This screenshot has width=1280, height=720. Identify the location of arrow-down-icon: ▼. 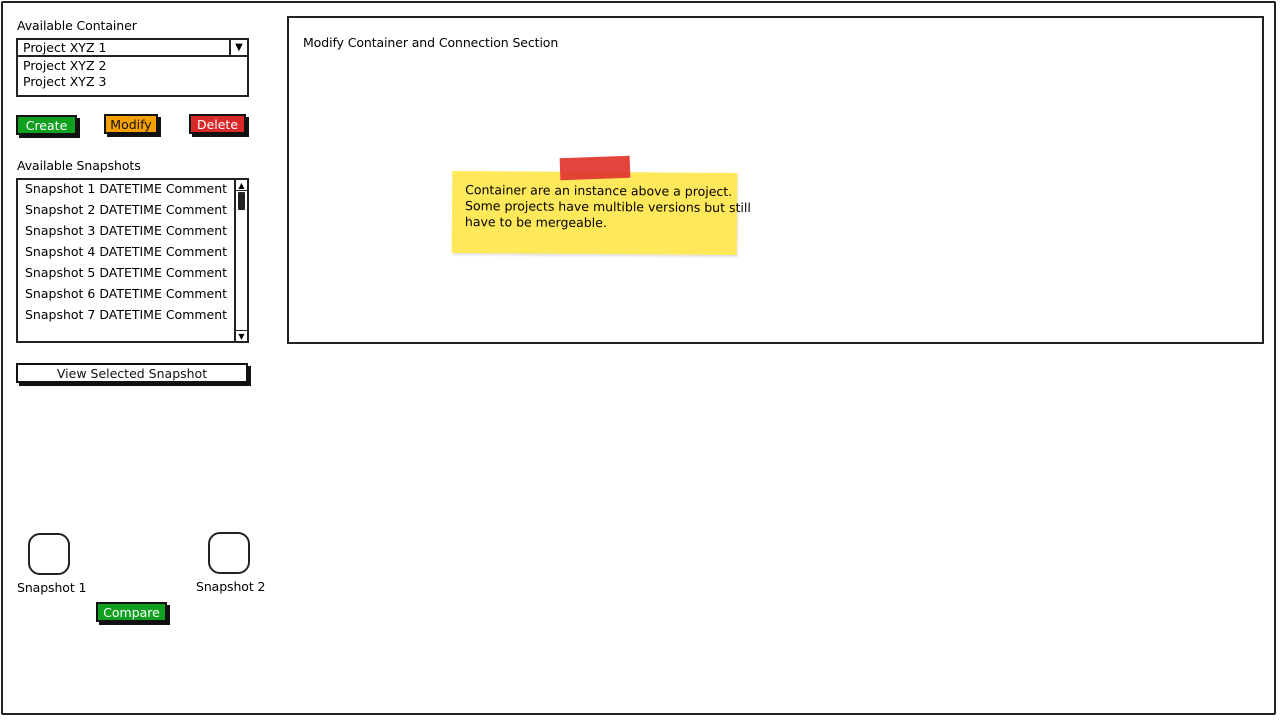
(241, 335).